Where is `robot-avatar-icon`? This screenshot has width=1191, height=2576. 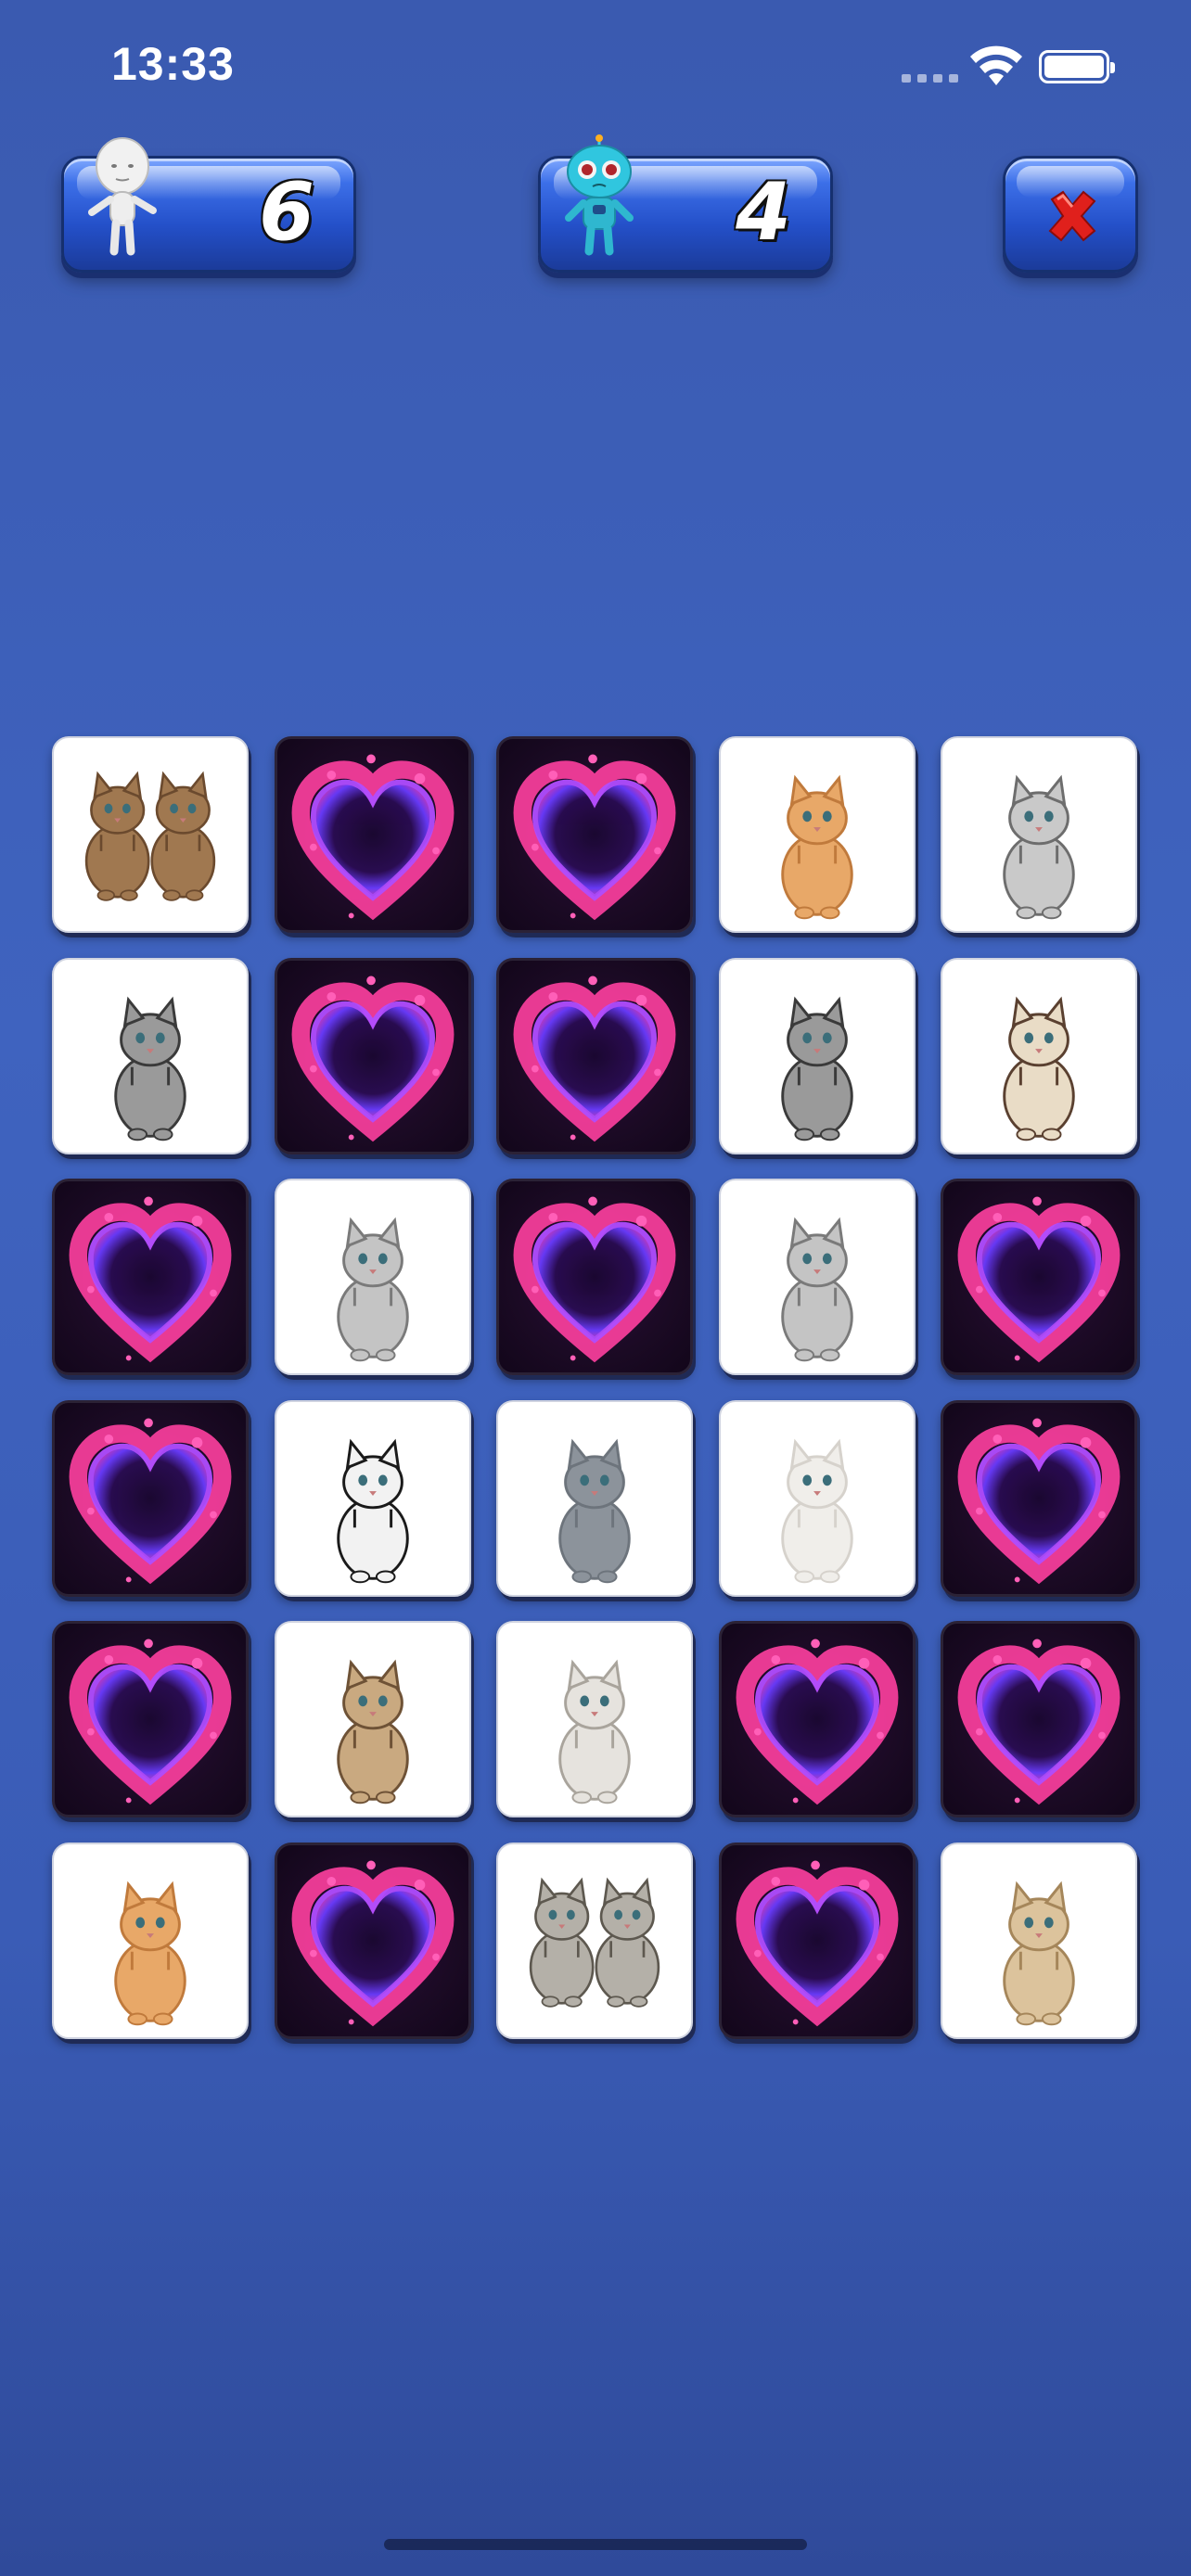
robot-avatar-icon is located at coordinates (599, 195).